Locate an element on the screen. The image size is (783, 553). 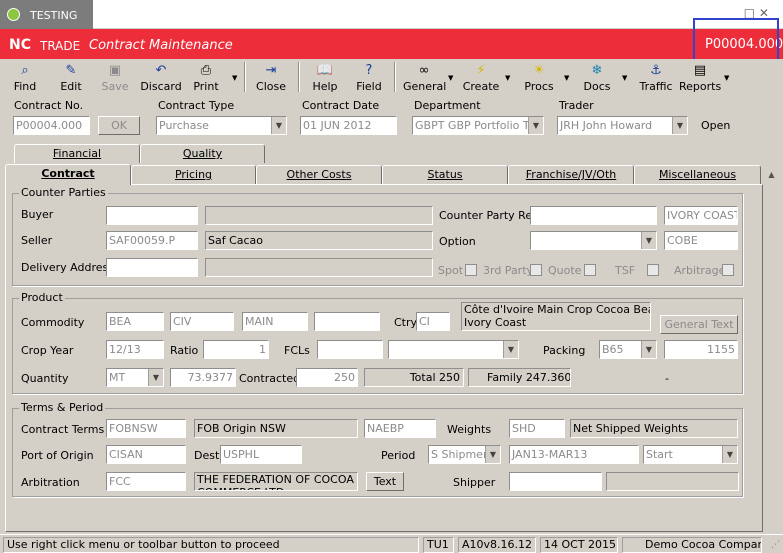
resize-grip-icon: ⋰ is located at coordinates (775, 545).